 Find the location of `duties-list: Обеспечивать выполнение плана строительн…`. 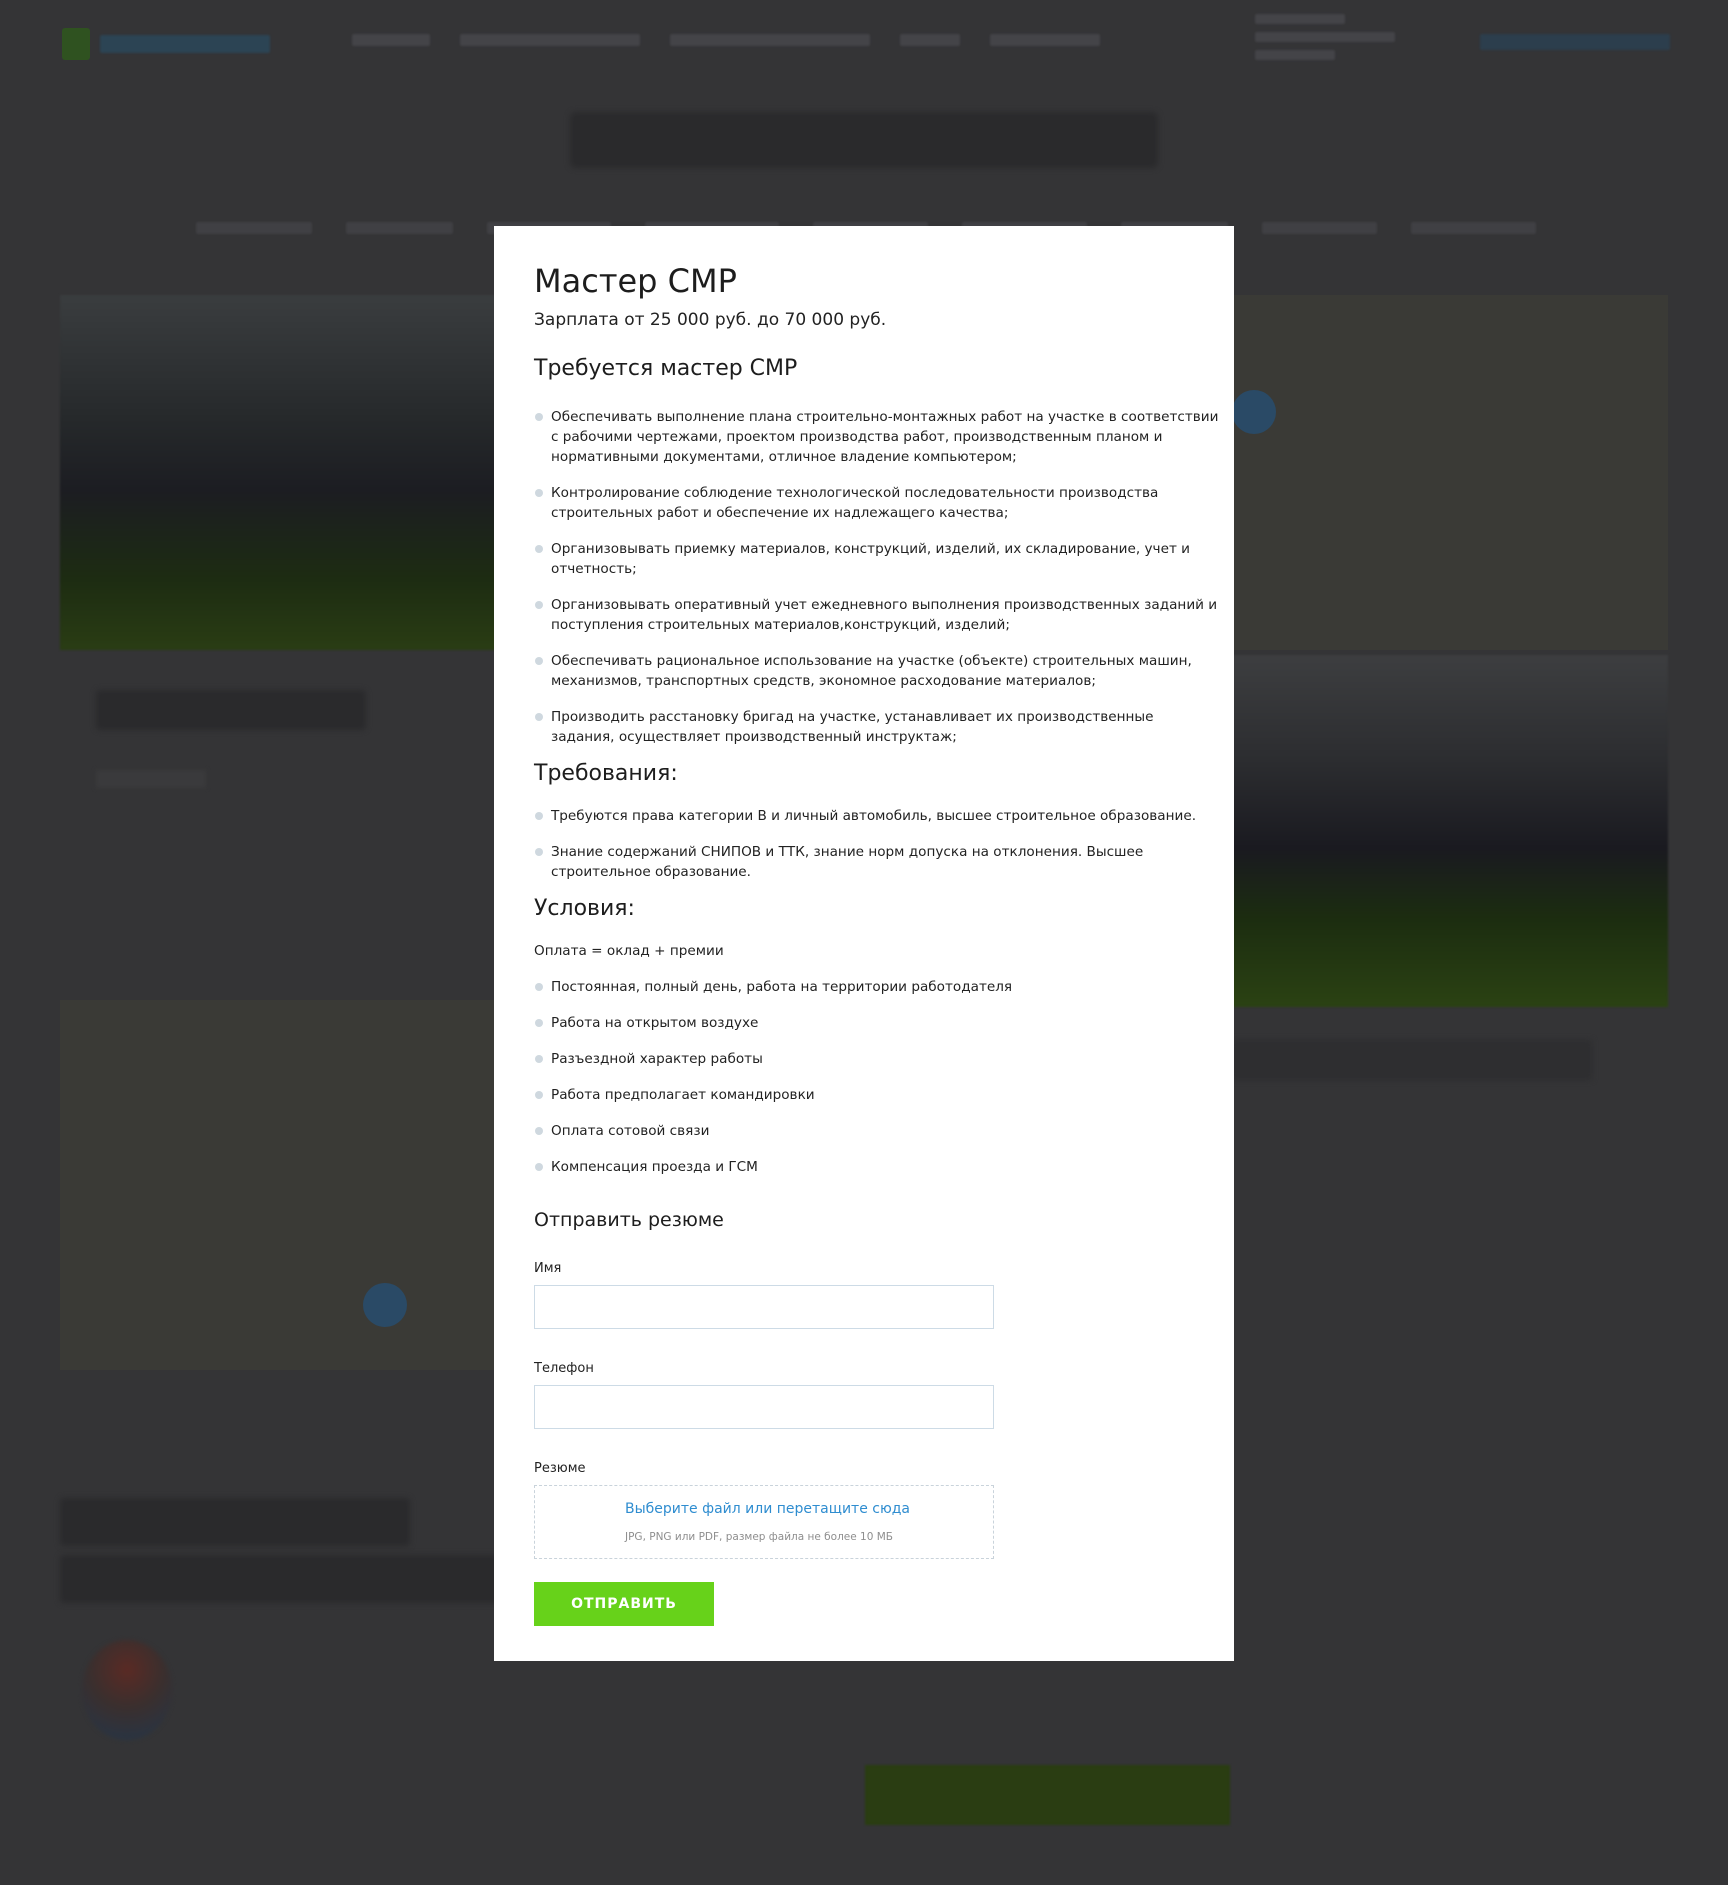

duties-list: Обеспечивать выполнение плана строительн… is located at coordinates (877, 577).